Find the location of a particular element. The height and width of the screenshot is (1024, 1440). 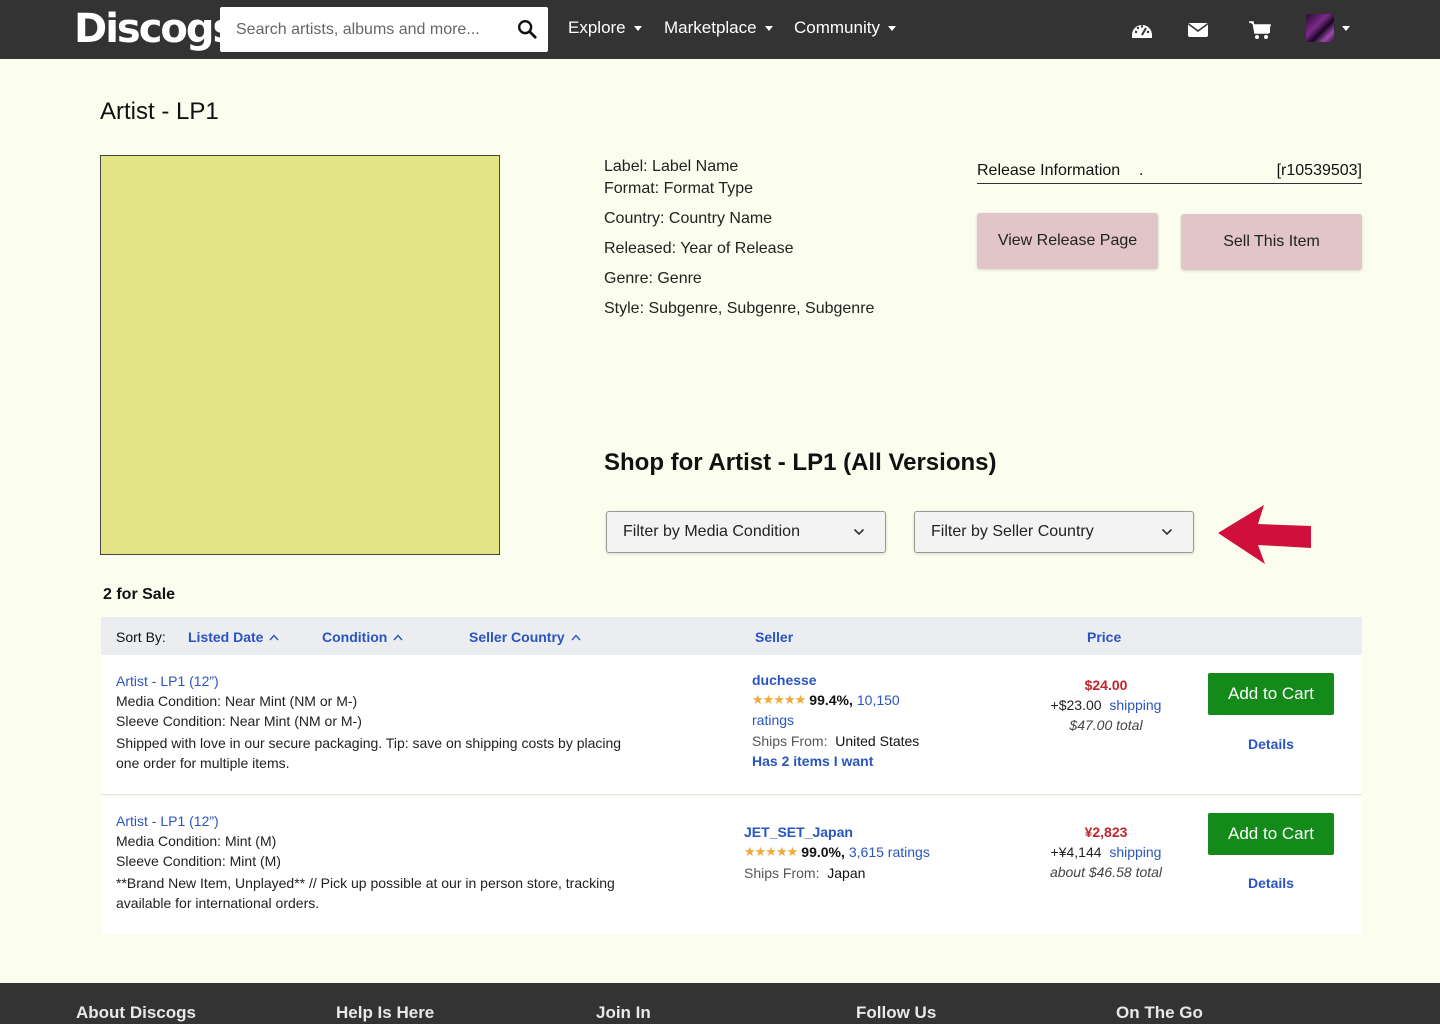

sleeve-condition-value: Near Mint (NM or M-) is located at coordinates (295, 721).